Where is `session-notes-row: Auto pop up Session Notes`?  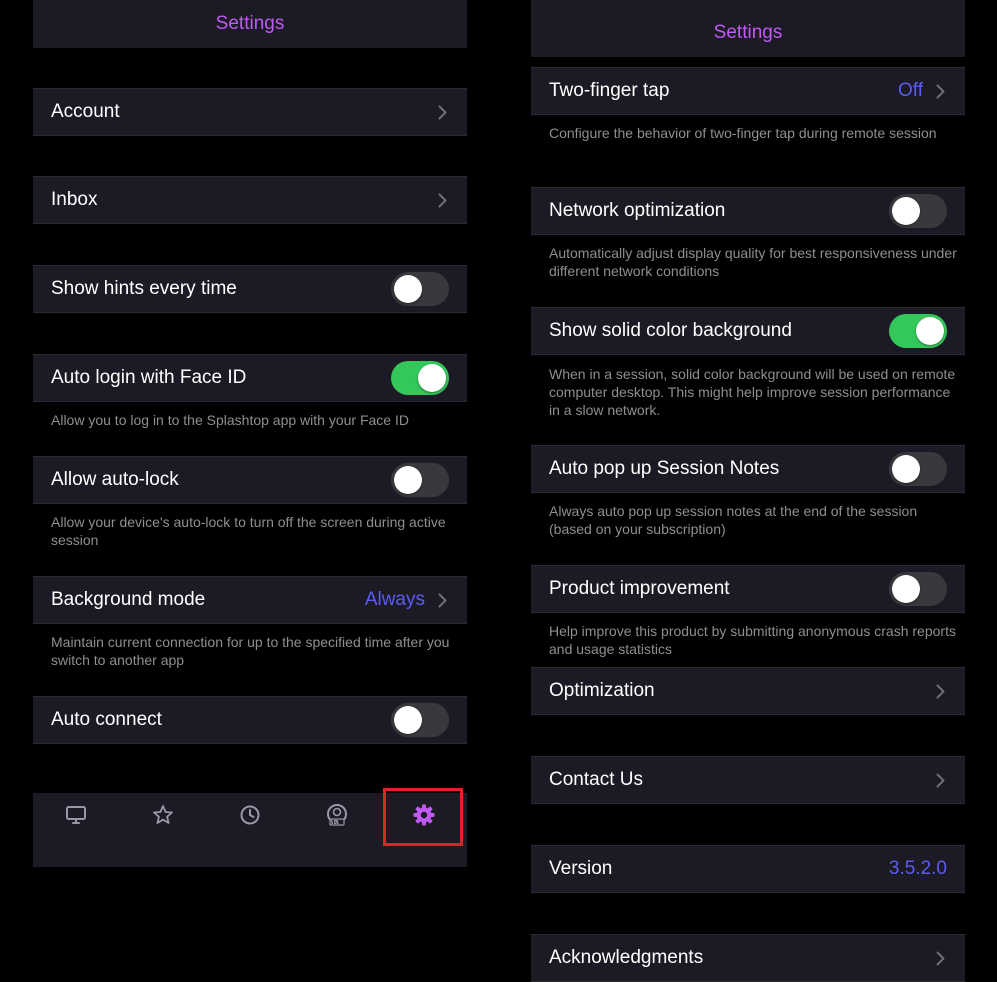 session-notes-row: Auto pop up Session Notes is located at coordinates (748, 469).